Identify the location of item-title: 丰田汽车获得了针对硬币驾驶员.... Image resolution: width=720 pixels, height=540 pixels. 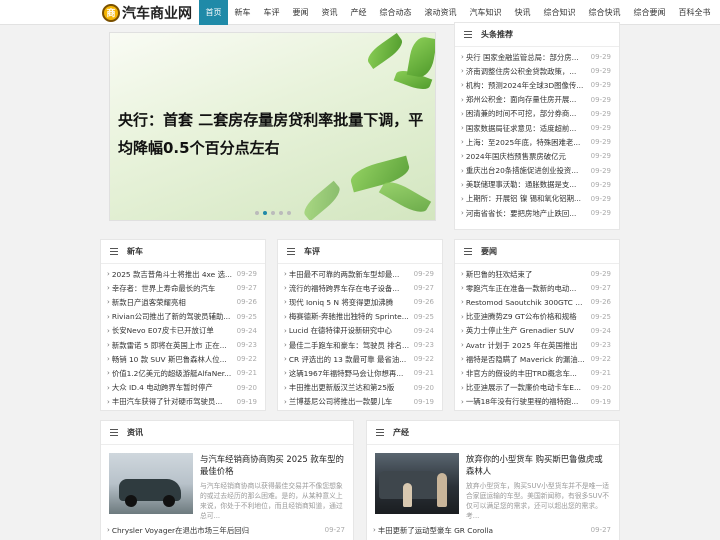
(174, 401).